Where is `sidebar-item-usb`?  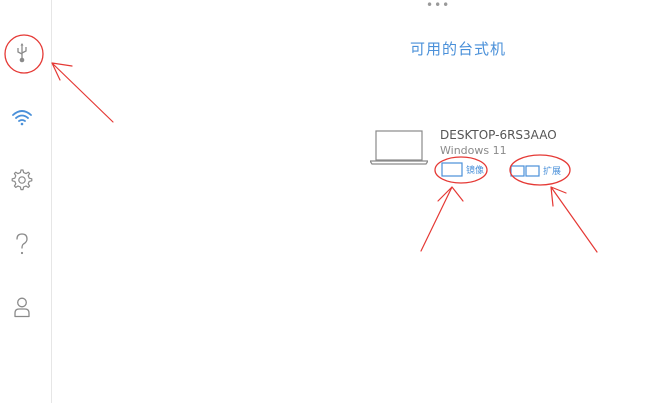
sidebar-item-usb is located at coordinates (22, 53).